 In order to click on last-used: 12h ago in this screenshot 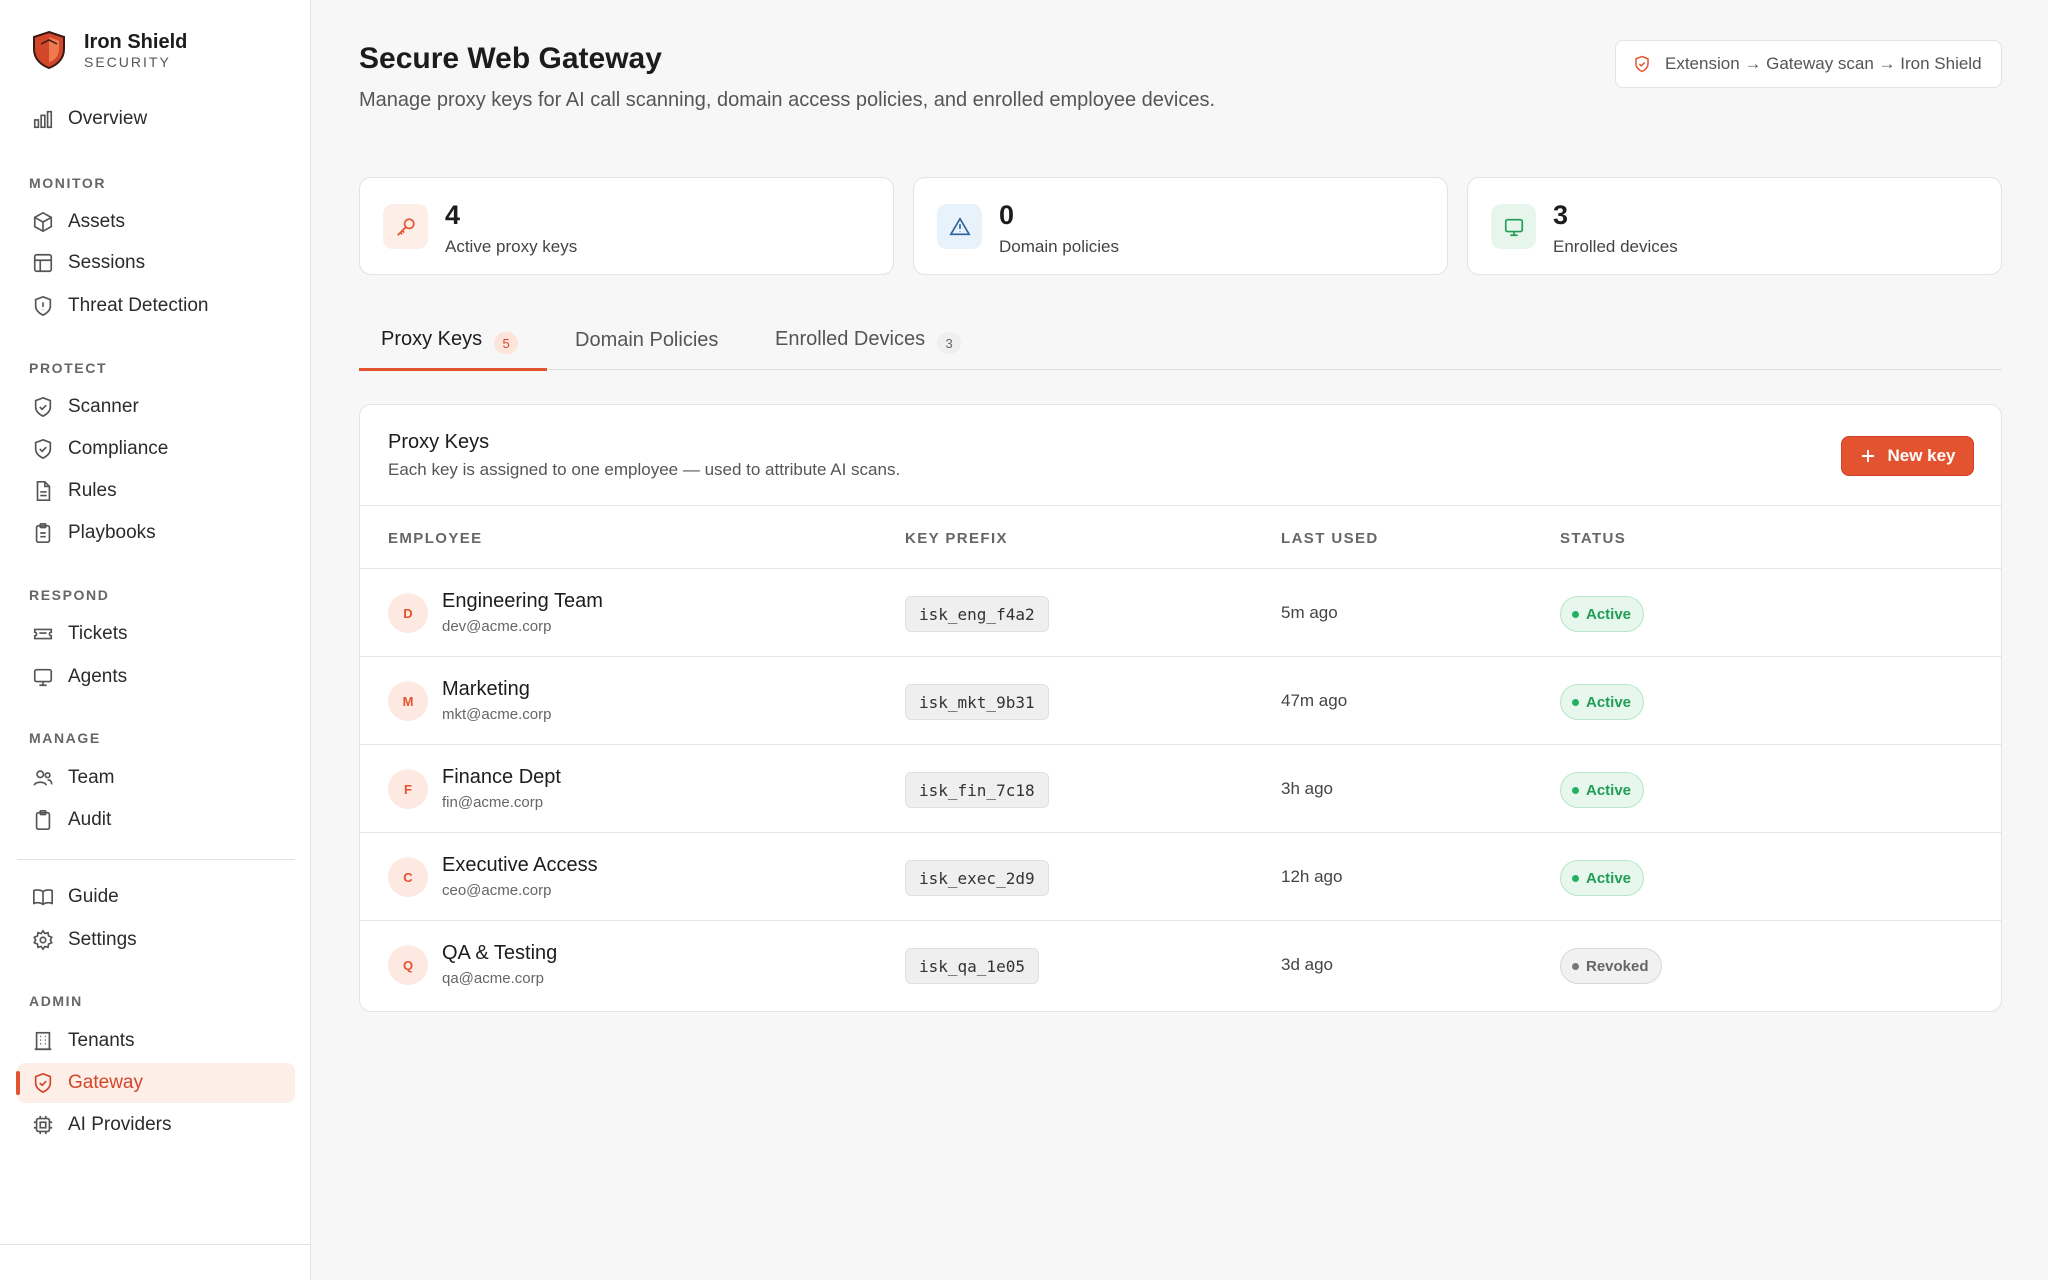, I will do `click(1312, 876)`.